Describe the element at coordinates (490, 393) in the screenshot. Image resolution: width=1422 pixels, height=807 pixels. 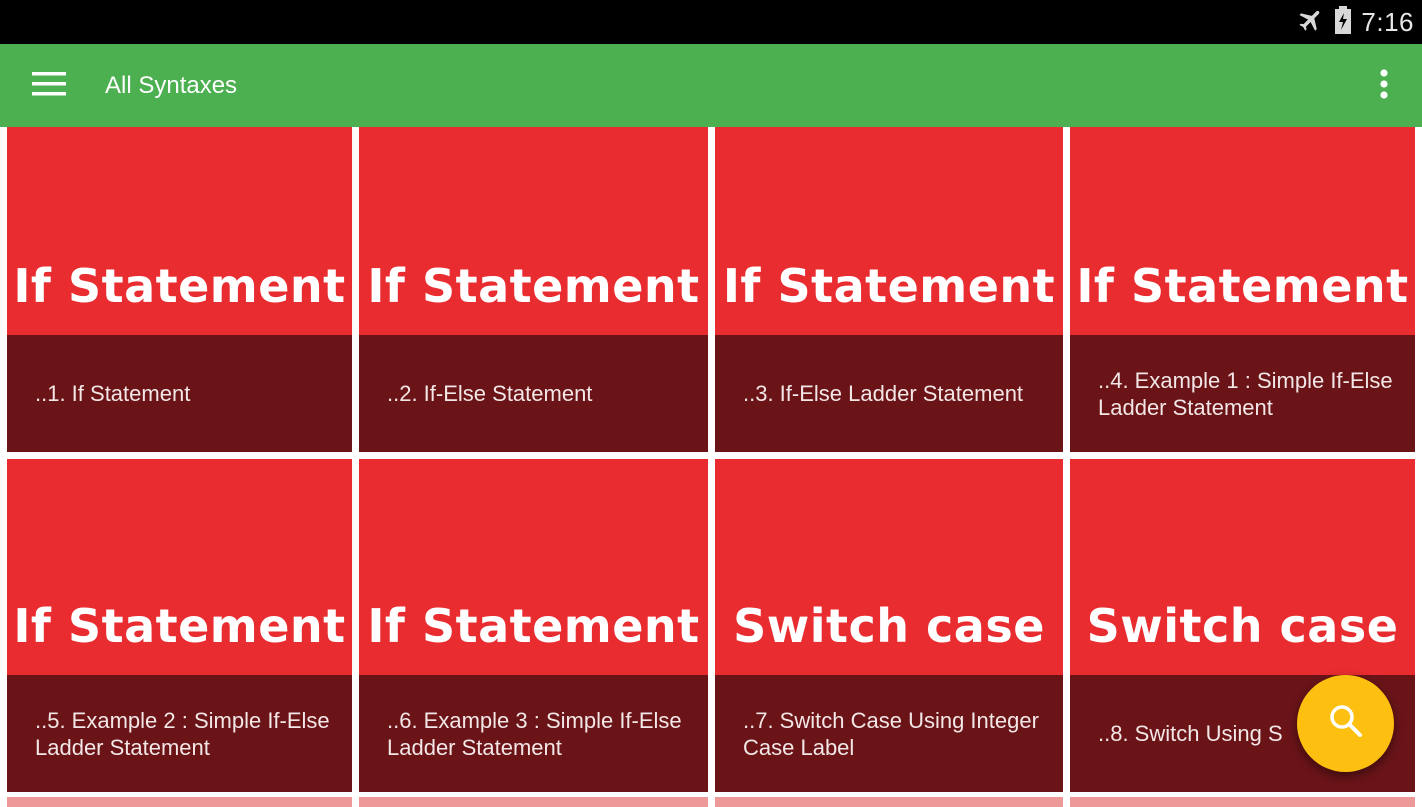
I see `card-caption-text: ..2. If-Else Statement` at that location.